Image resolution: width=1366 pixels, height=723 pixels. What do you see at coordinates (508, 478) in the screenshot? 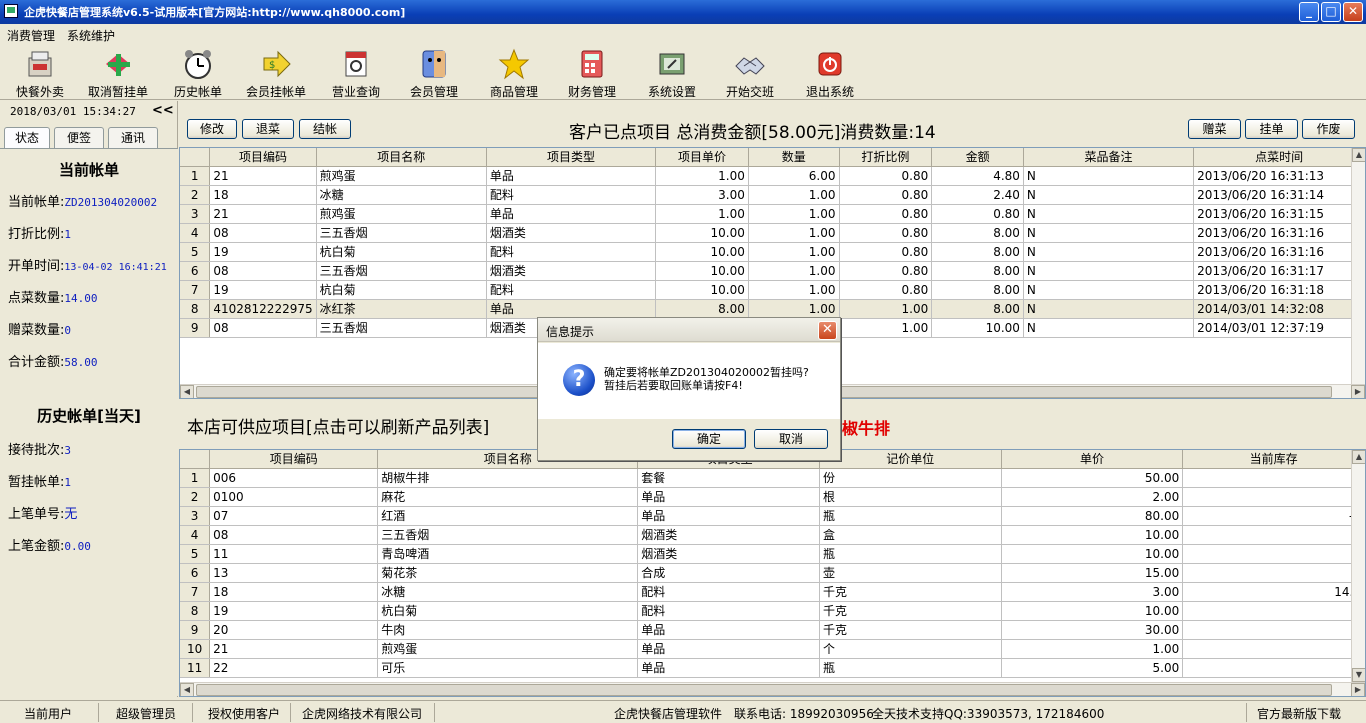
I see `product-cell: 胡椒牛排` at bounding box center [508, 478].